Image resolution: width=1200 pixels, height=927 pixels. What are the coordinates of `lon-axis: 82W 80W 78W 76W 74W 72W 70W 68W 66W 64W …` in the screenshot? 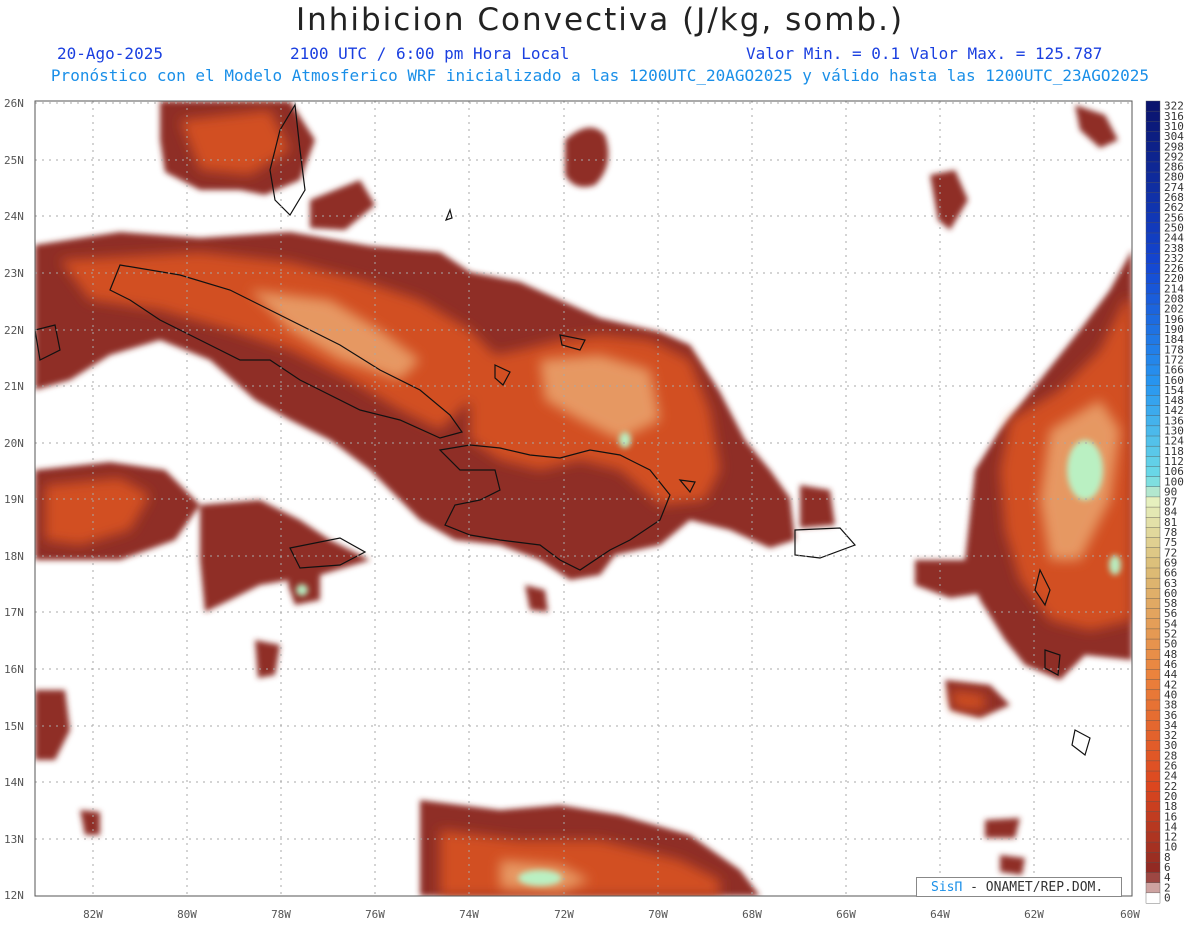 It's located at (611, 914).